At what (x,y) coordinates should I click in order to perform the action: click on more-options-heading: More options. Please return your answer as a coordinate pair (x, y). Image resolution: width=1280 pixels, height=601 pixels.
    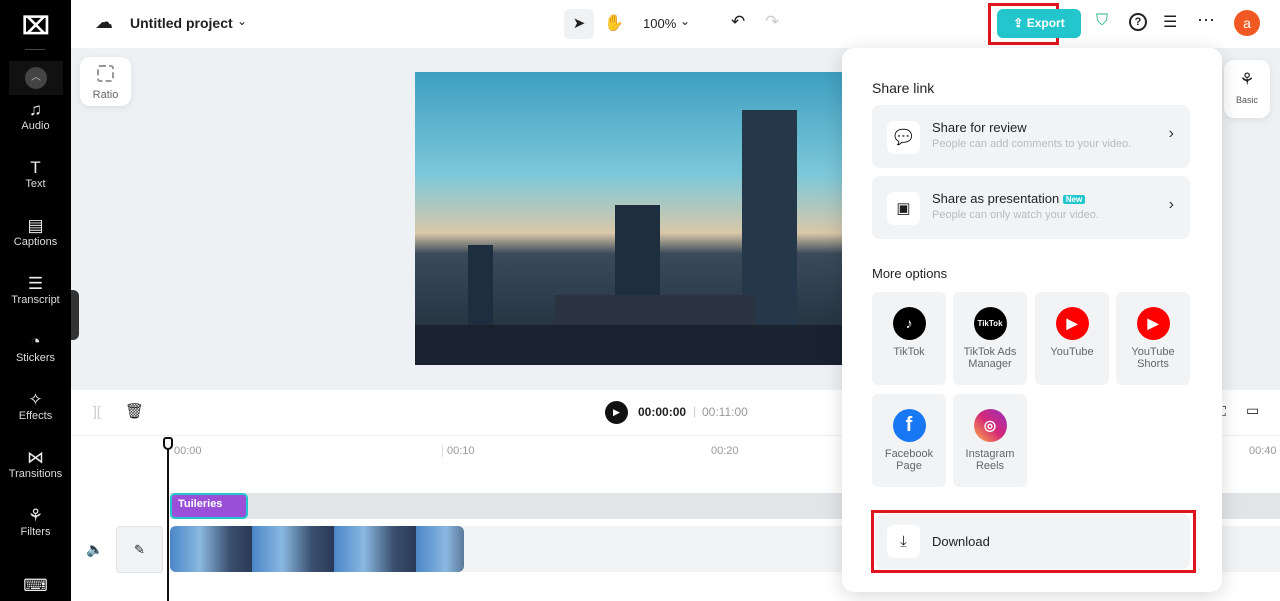
    Looking at the image, I should click on (910, 273).